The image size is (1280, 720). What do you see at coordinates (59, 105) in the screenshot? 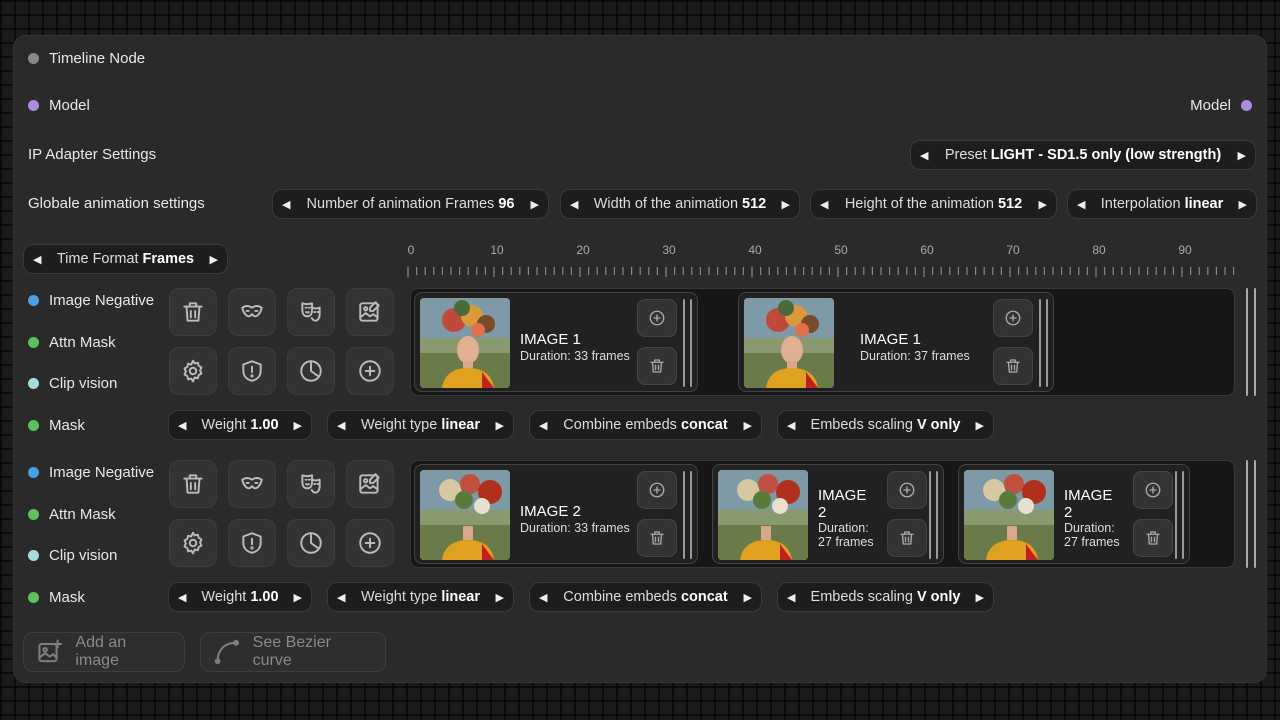
I see `model-input: Model` at bounding box center [59, 105].